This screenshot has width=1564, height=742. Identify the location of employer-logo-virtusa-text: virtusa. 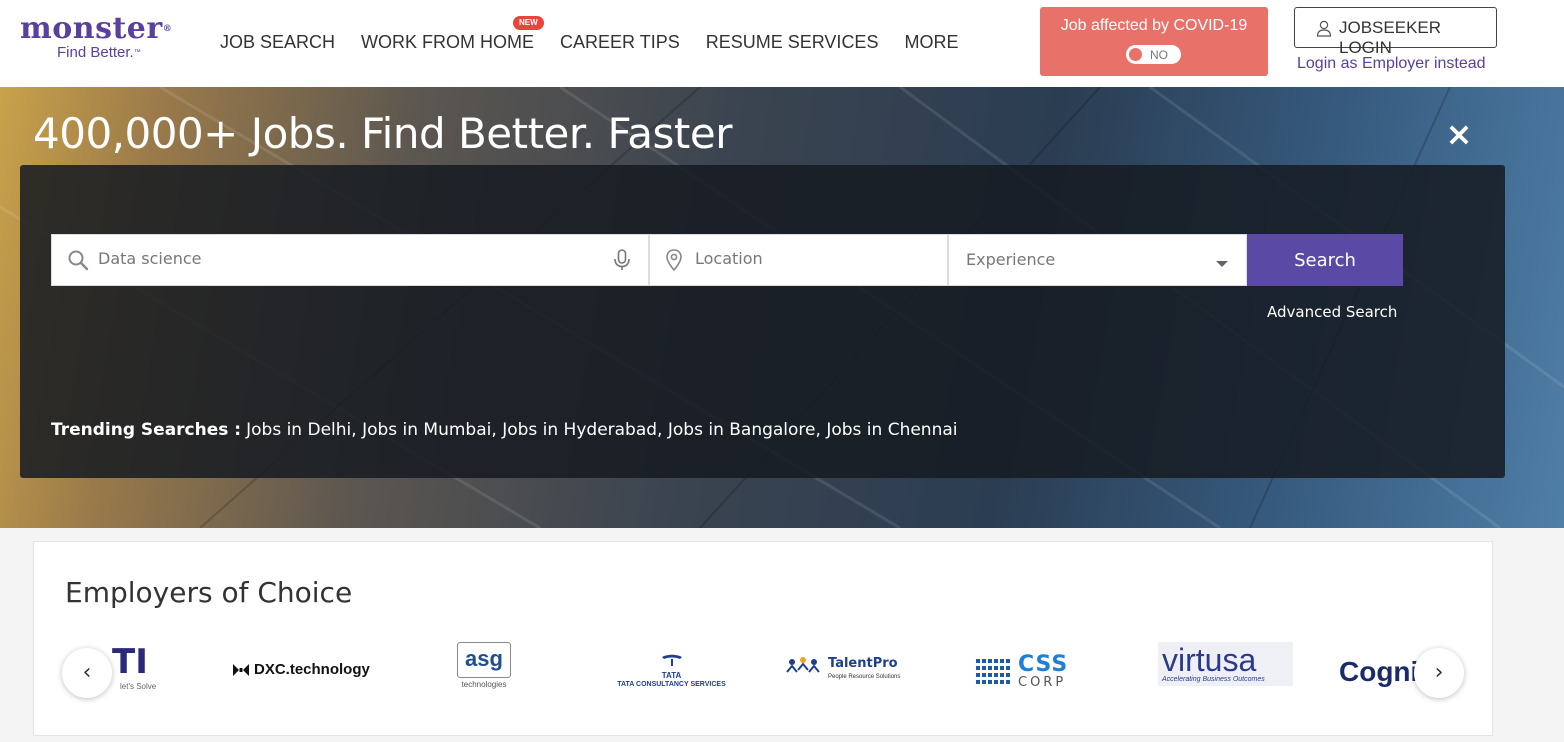
(1209, 660).